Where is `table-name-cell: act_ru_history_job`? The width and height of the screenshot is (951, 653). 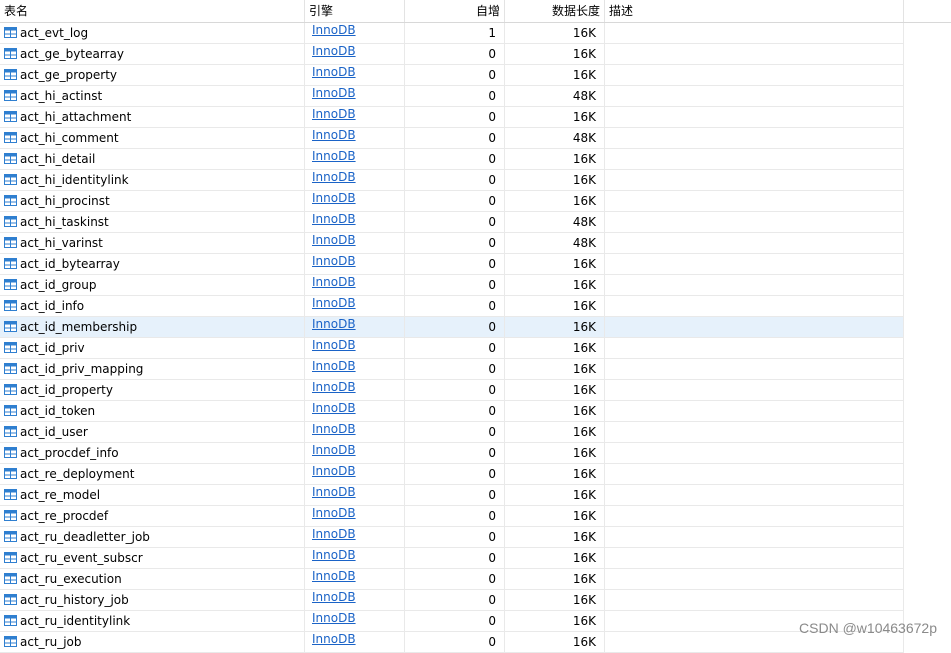
table-name-cell: act_ru_history_job is located at coordinates (152, 600).